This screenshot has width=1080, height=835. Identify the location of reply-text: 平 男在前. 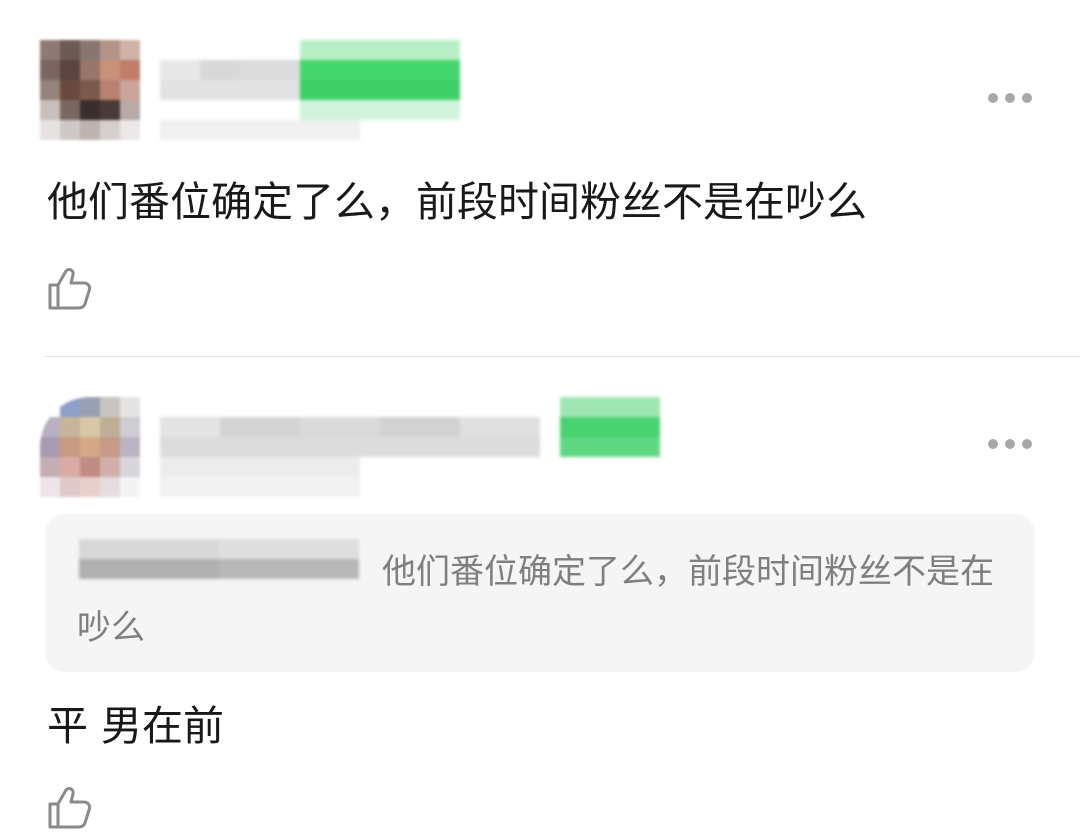
(136, 726).